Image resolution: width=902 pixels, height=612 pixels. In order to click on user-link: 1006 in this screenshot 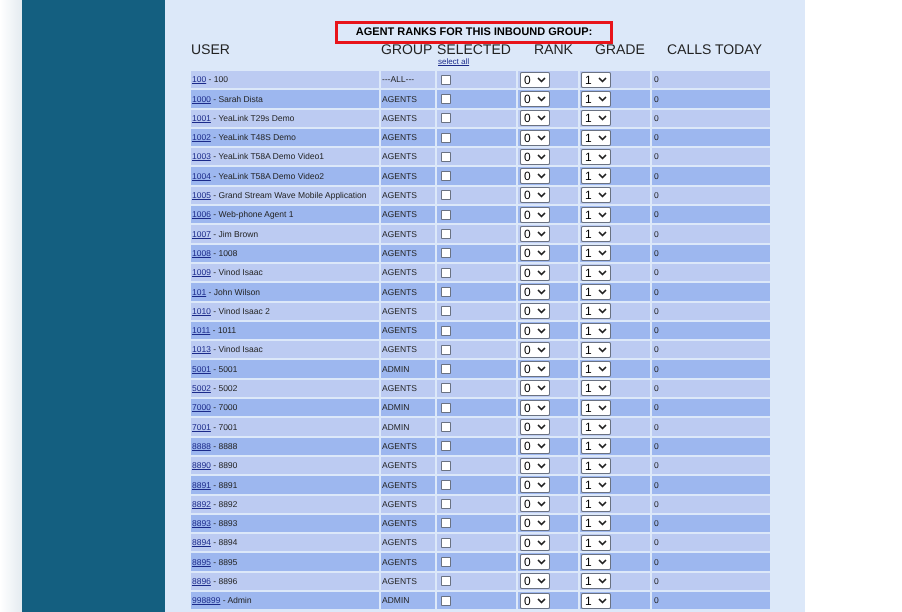, I will do `click(201, 215)`.